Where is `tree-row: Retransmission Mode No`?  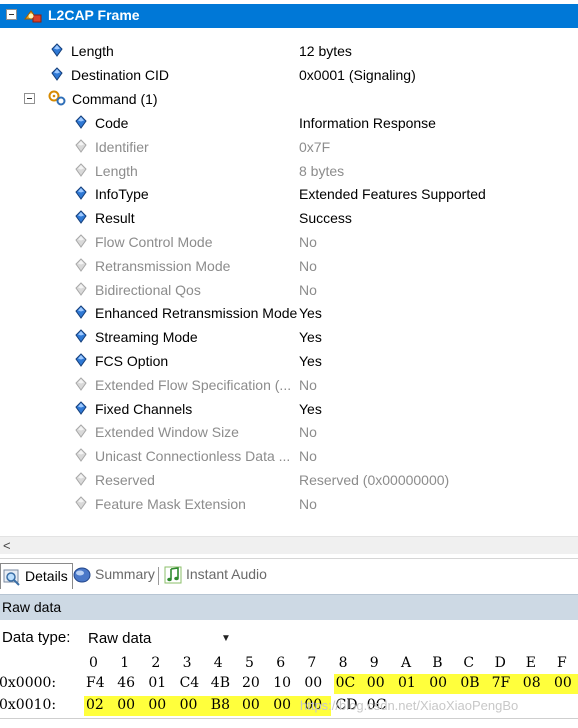 tree-row: Retransmission Mode No is located at coordinates (289, 267).